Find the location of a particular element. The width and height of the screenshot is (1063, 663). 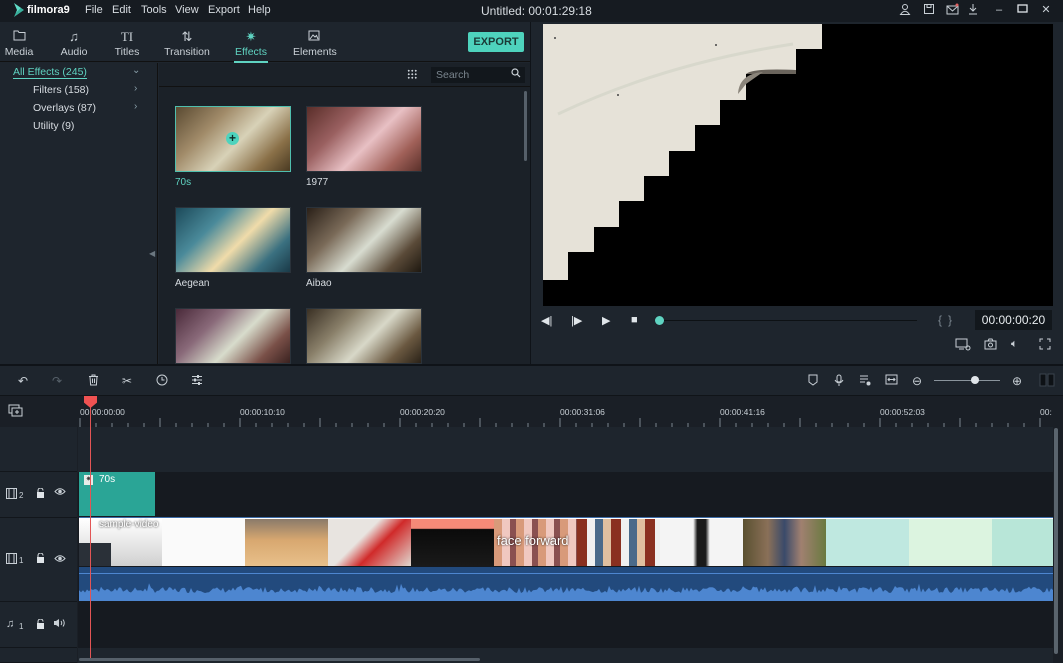

next-frame-icon: |▶ is located at coordinates (576, 320).